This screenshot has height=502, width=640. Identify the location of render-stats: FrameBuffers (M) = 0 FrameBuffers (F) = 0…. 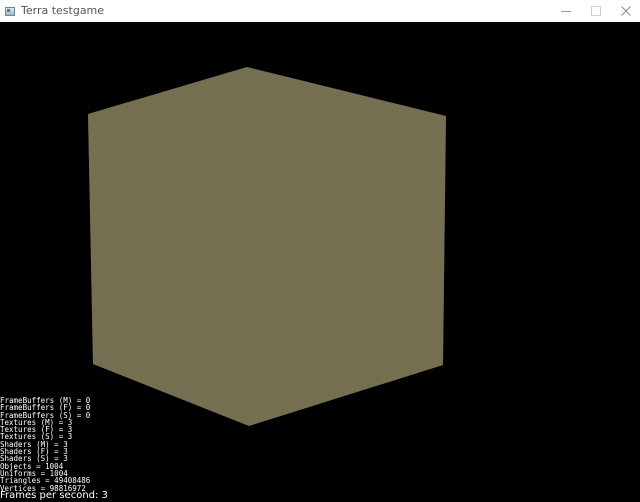
(45, 444).